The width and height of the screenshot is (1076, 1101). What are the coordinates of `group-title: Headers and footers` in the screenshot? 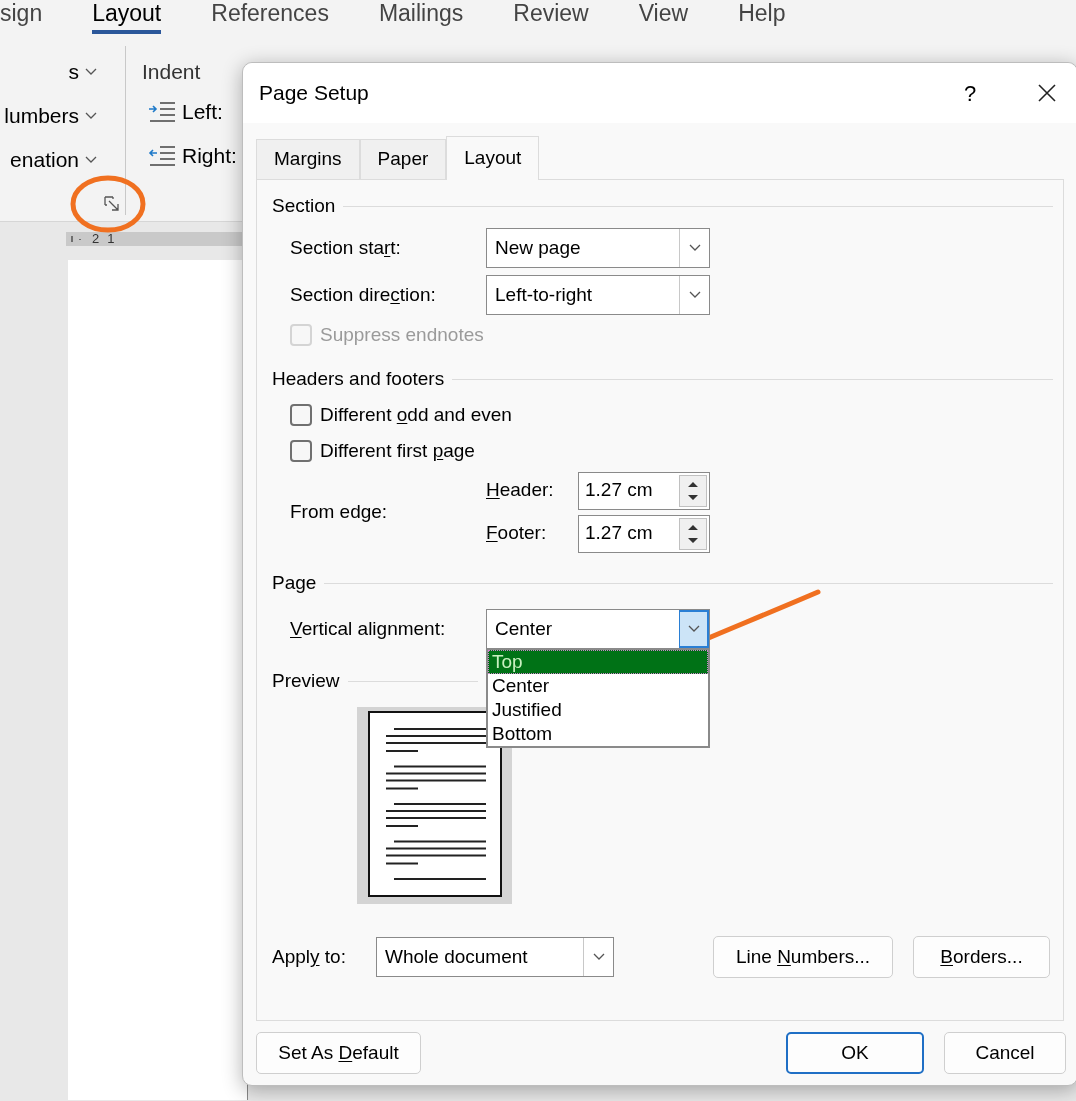 It's located at (358, 378).